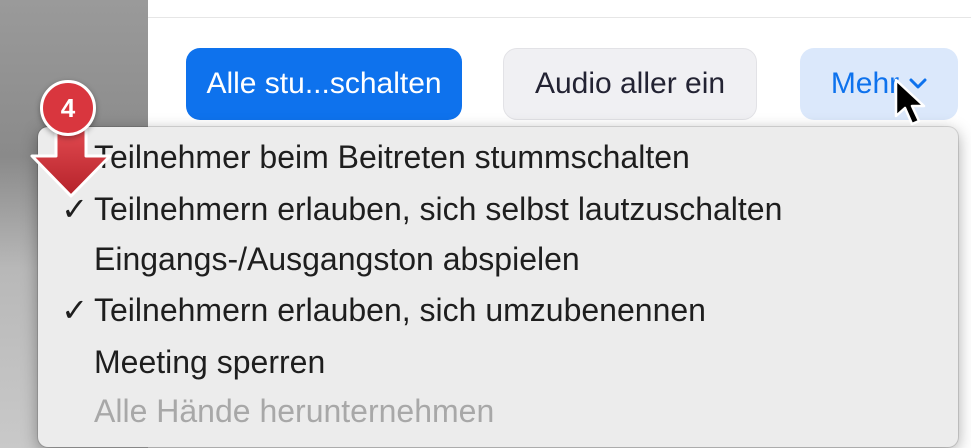  I want to click on menu-item-label: Meeting sperren, so click(210, 361).